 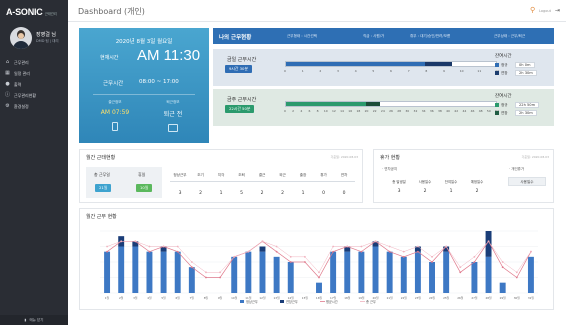 I want to click on tick-label: 50, so click(x=488, y=111).